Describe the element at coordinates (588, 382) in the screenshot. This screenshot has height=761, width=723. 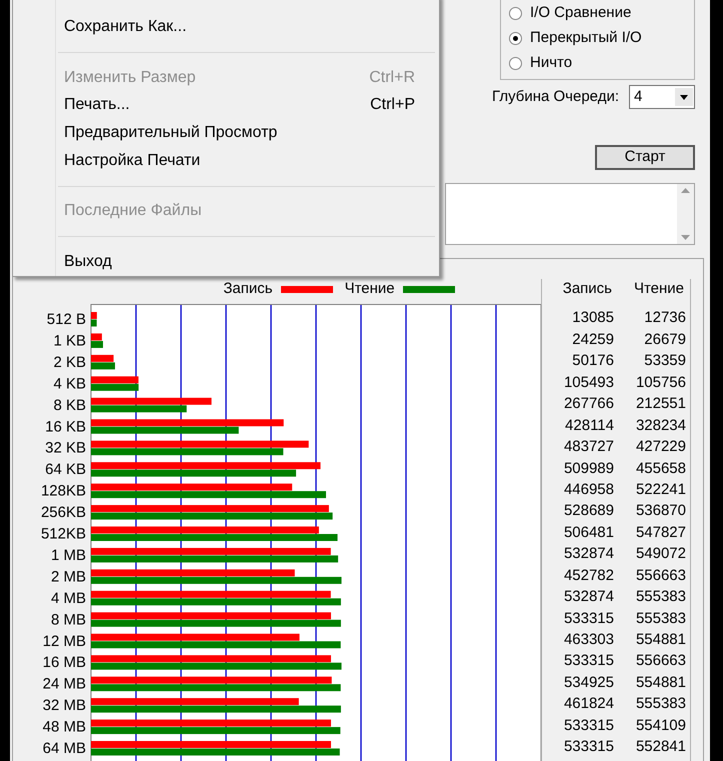
I see `table-cell-text: 105493` at that location.